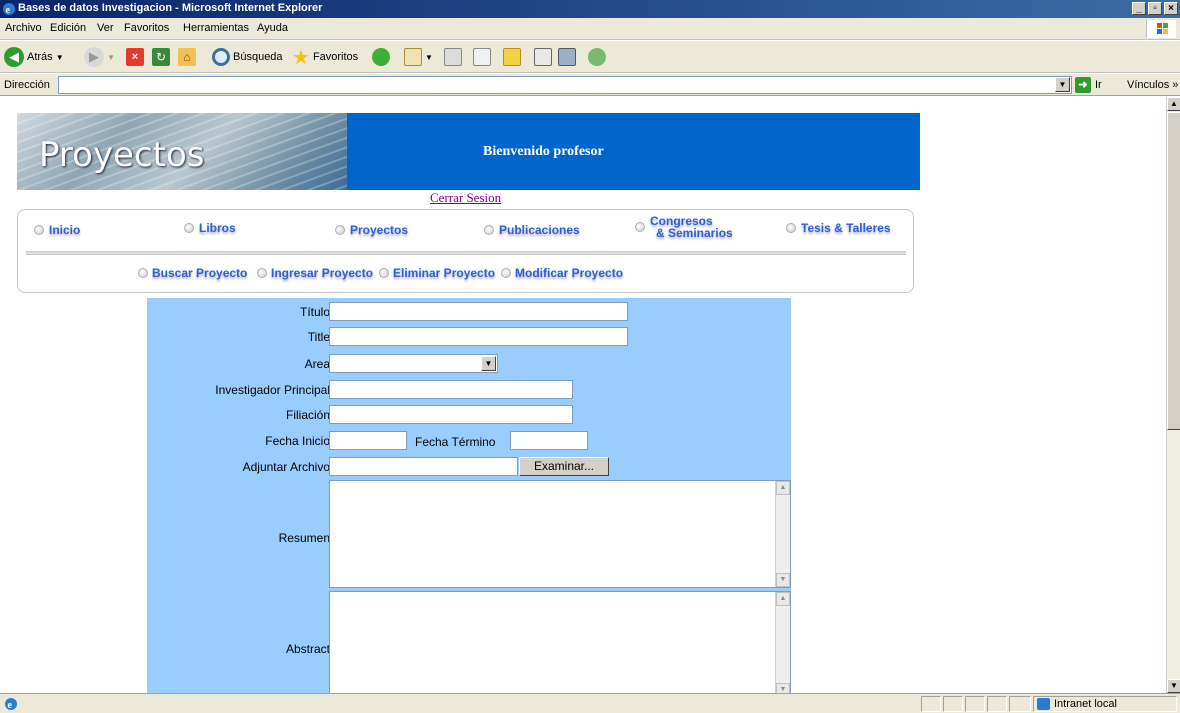 Image resolution: width=1180 pixels, height=713 pixels. I want to click on resumen-textarea: ▲ ▼, so click(560, 534).